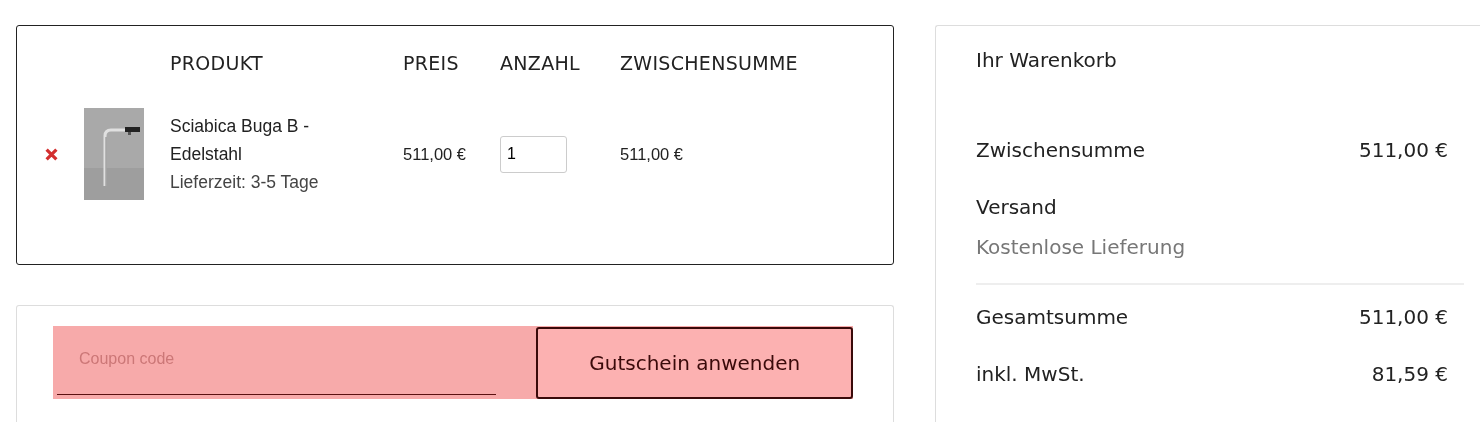 Image resolution: width=1480 pixels, height=422 pixels. I want to click on column-header: PREIS, so click(431, 63).